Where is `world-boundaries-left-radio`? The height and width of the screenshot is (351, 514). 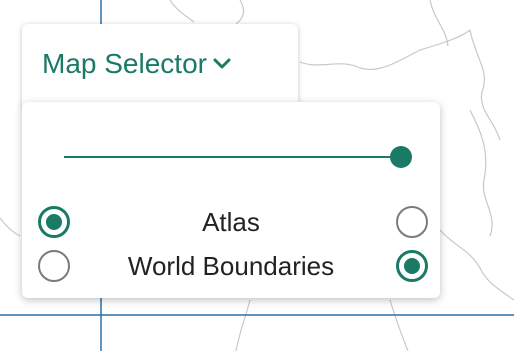
world-boundaries-left-radio is located at coordinates (54, 266).